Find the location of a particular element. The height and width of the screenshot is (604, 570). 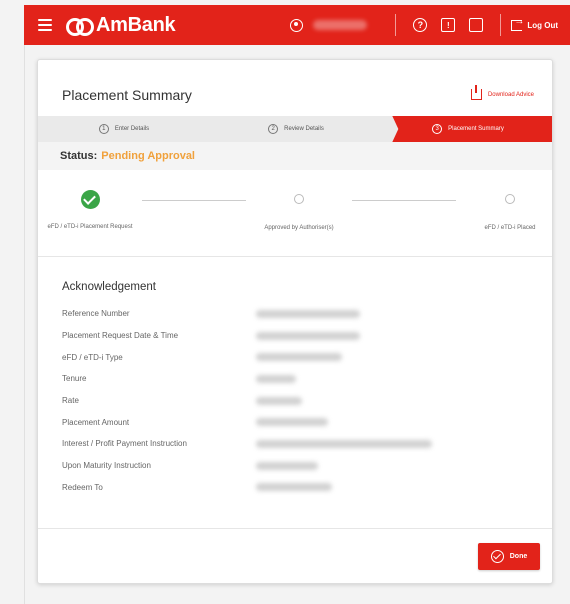

detail-row: Rate is located at coordinates (296, 401).